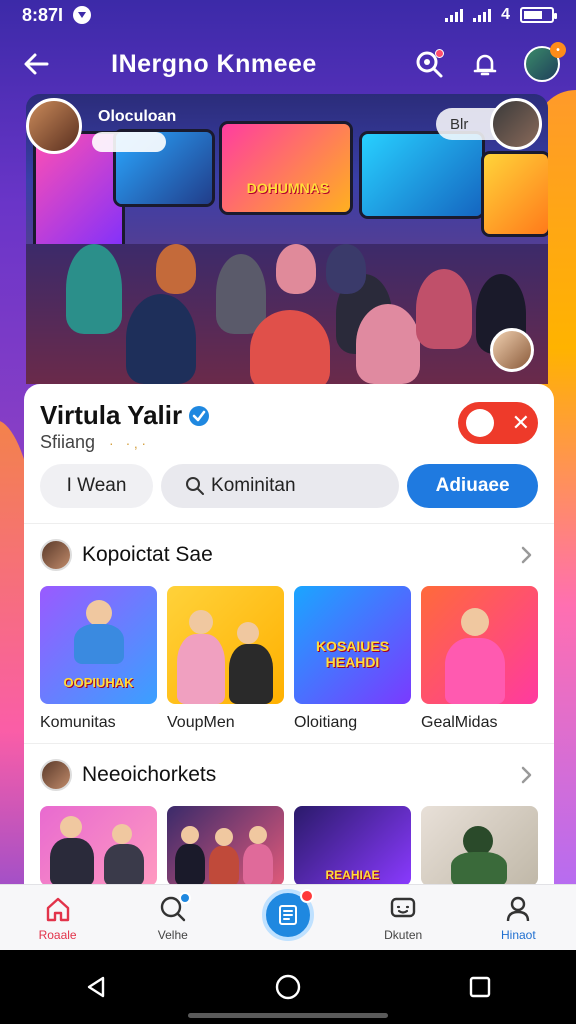 Image resolution: width=576 pixels, height=1024 pixels. I want to click on bottom-navigation: Roaale Velhe Dkuten Hinaot, so click(288, 917).